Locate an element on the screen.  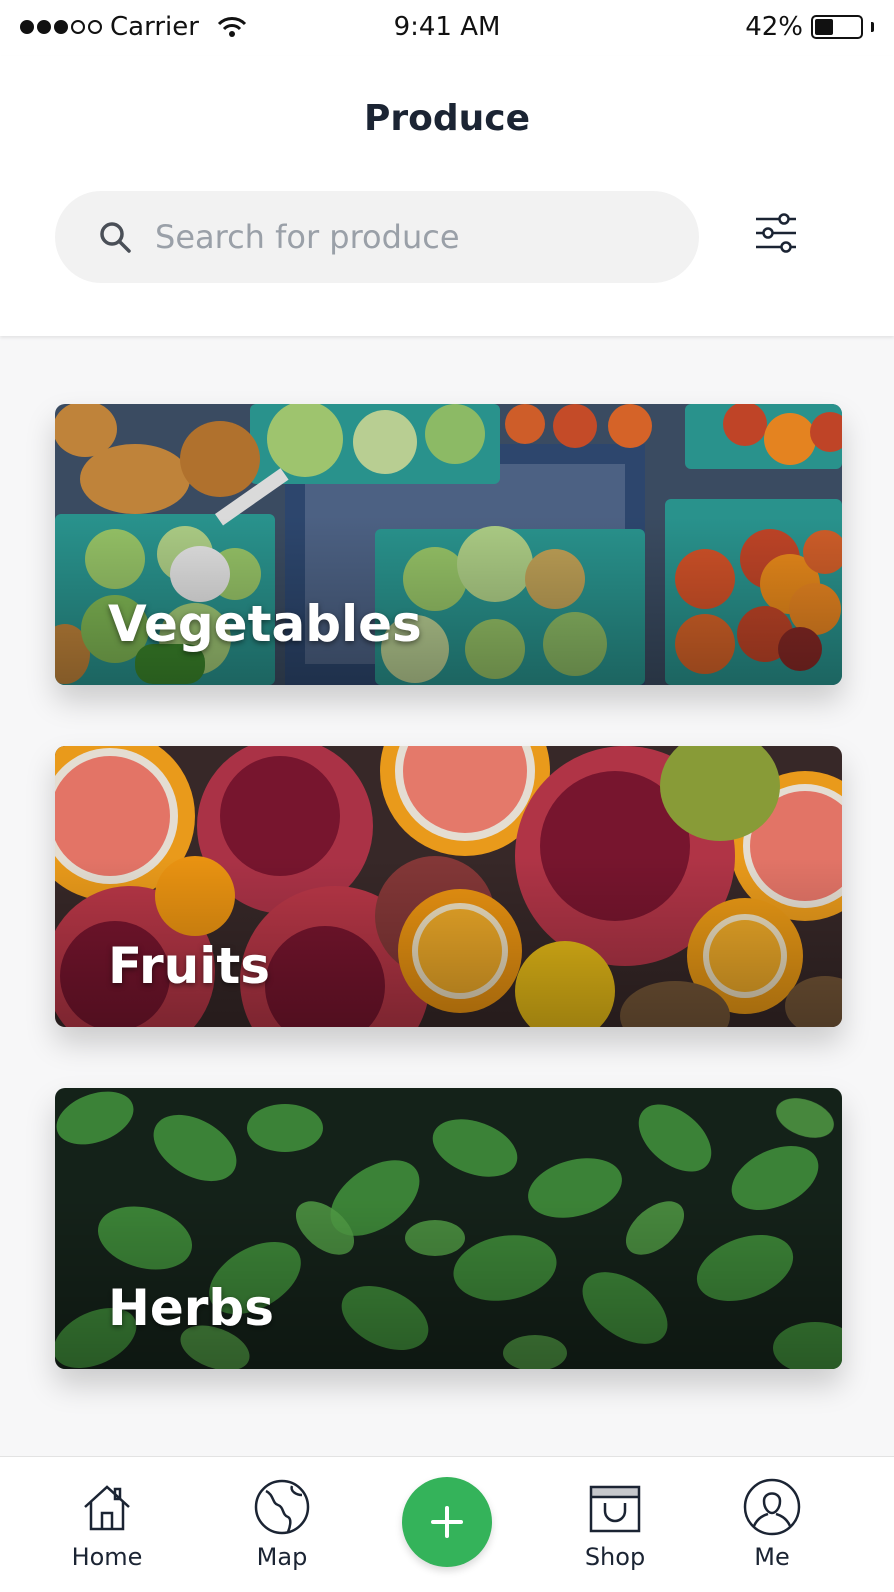
category-label: Vegetables is located at coordinates (265, 624).